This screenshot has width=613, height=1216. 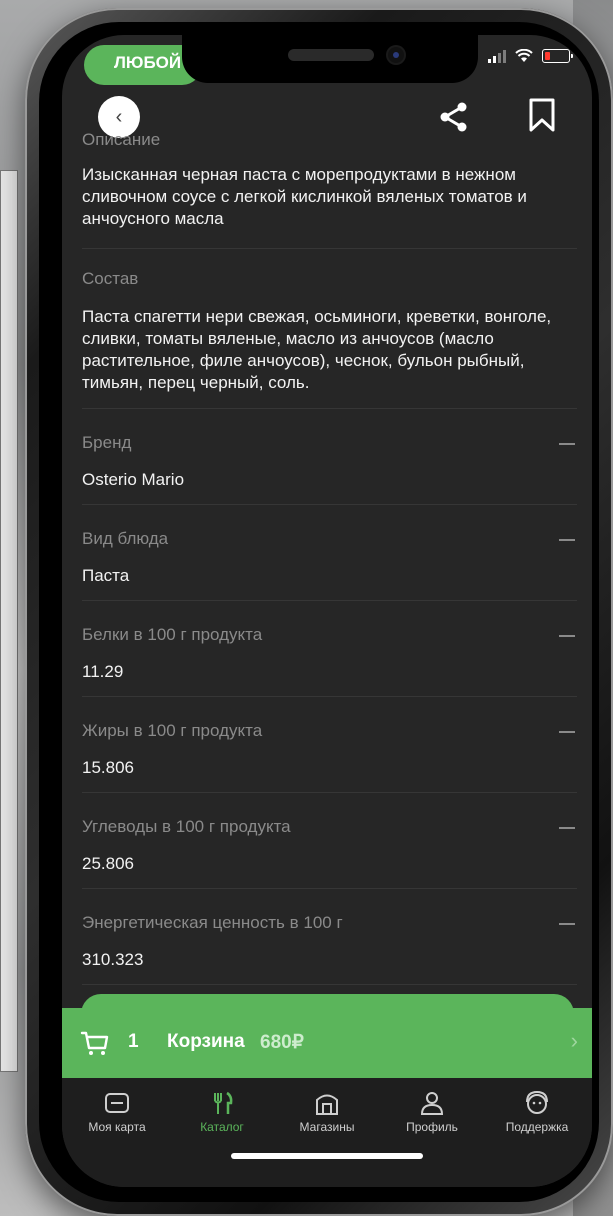 What do you see at coordinates (133, 479) in the screenshot?
I see `attribute-value: Osterio Mario` at bounding box center [133, 479].